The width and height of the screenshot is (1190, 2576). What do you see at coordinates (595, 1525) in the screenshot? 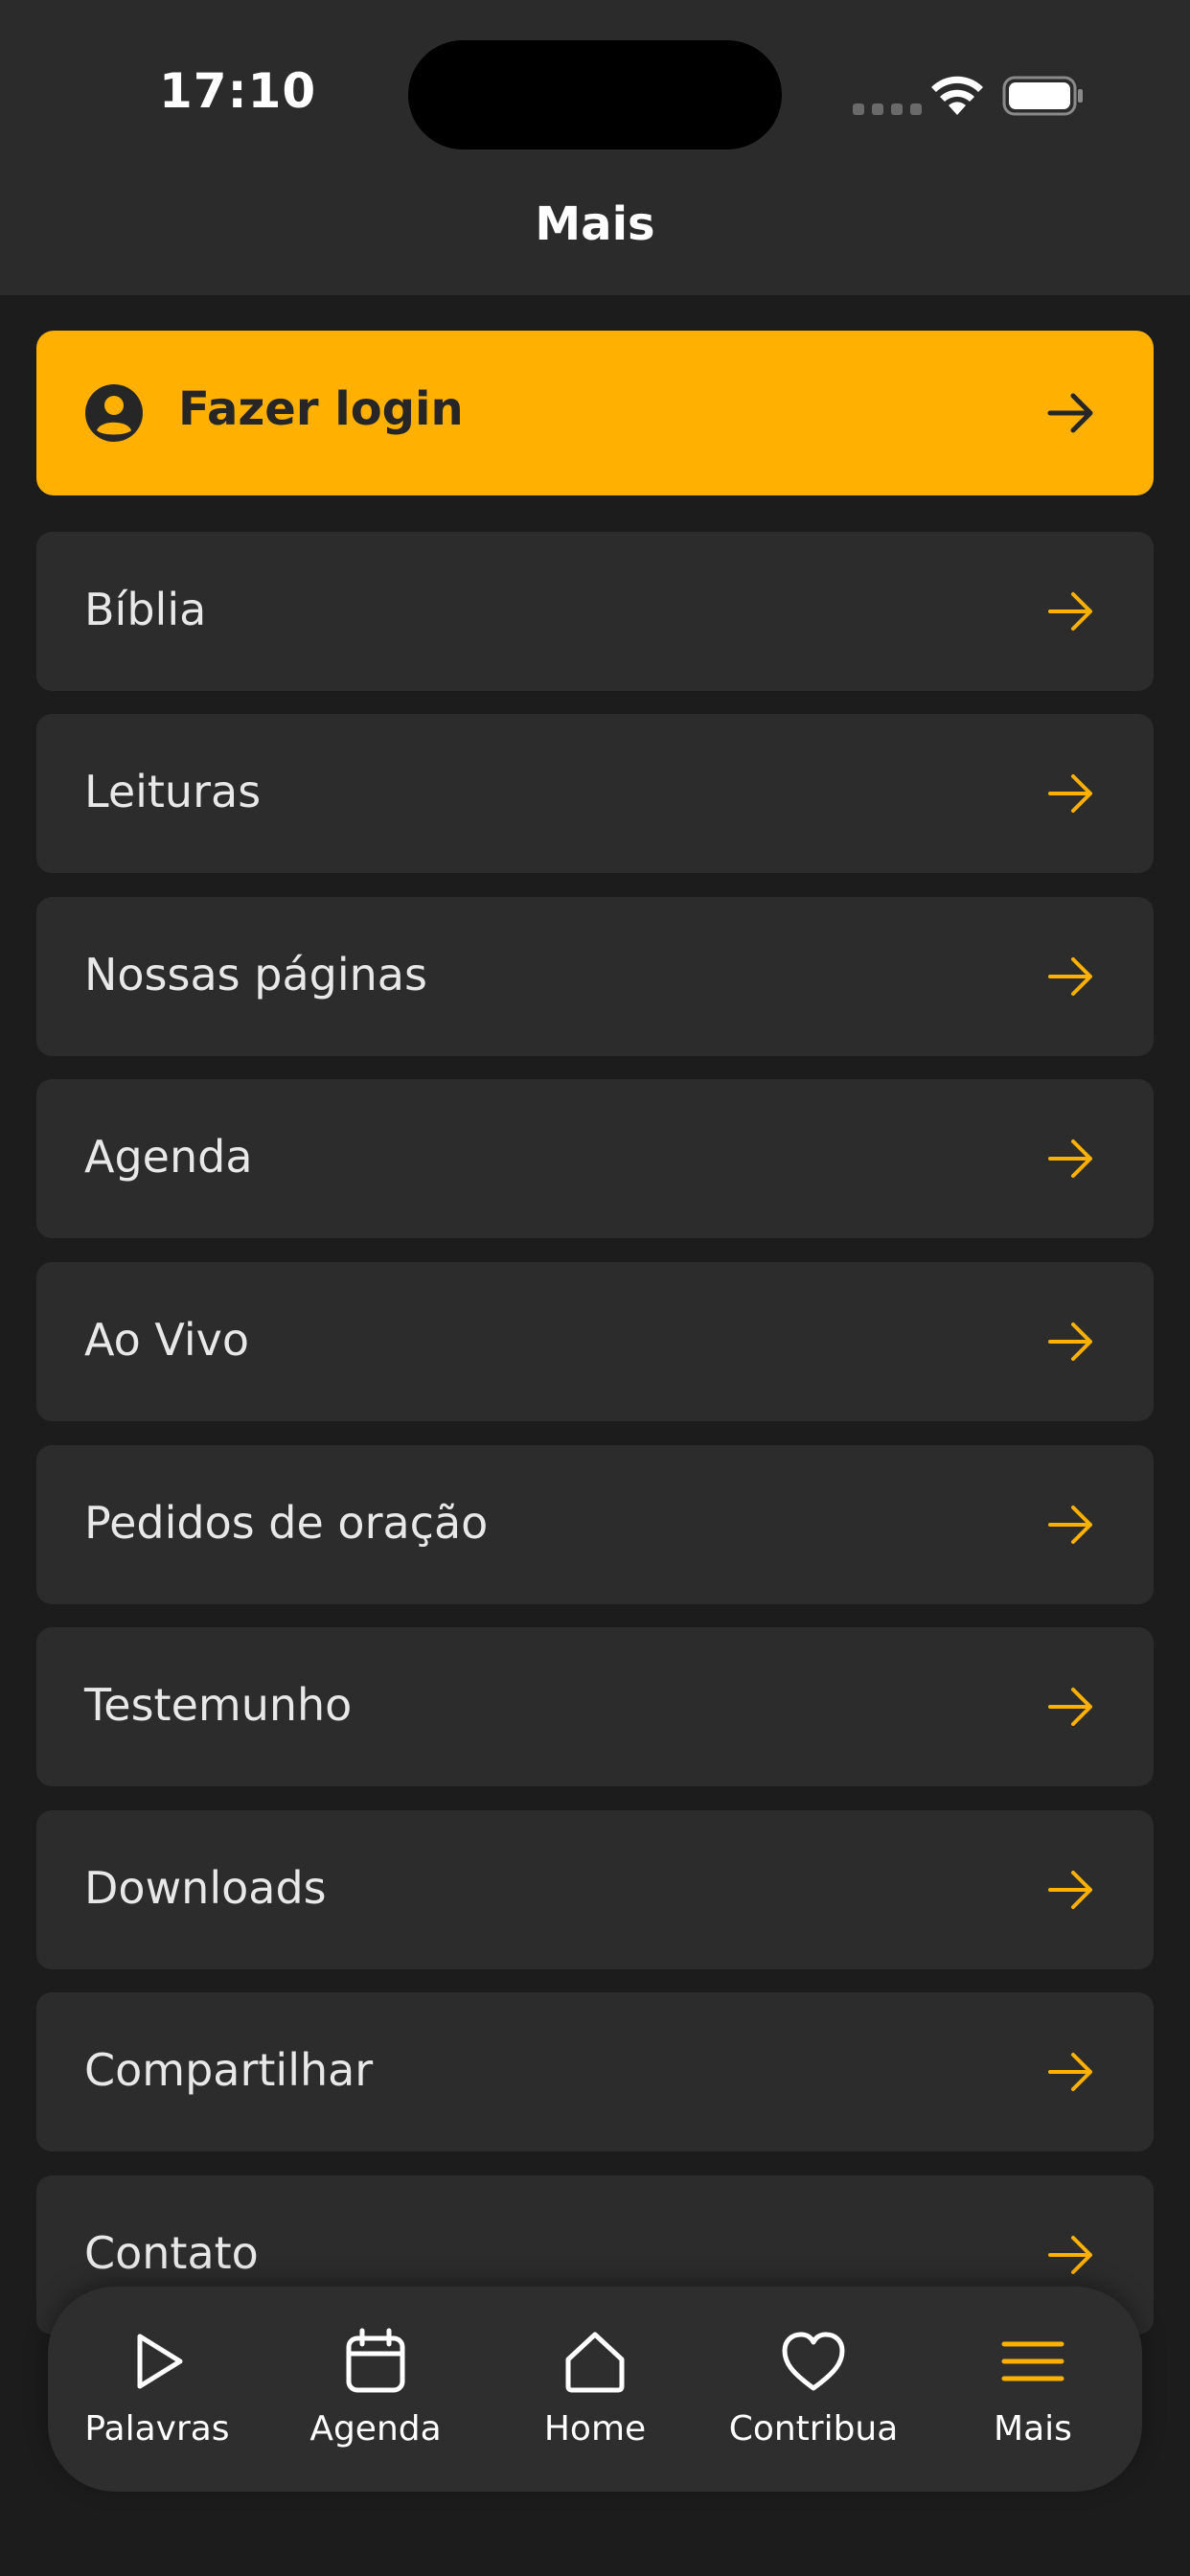
I see `menu-item-pedidos-de-oracao: Pedidos de oração` at bounding box center [595, 1525].